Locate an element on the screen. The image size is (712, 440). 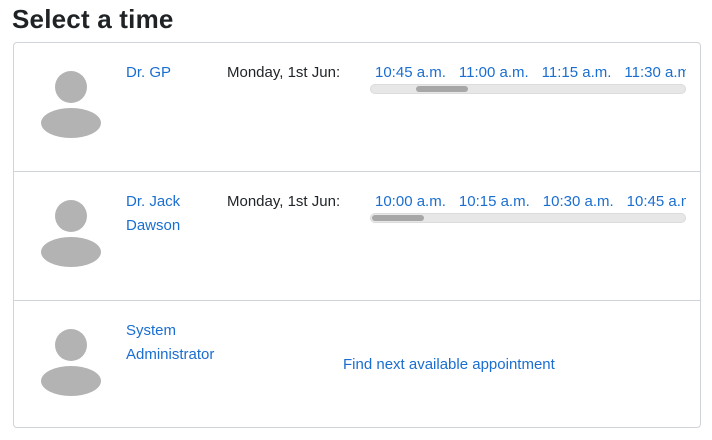
page-title: Select a time is located at coordinates (93, 19).